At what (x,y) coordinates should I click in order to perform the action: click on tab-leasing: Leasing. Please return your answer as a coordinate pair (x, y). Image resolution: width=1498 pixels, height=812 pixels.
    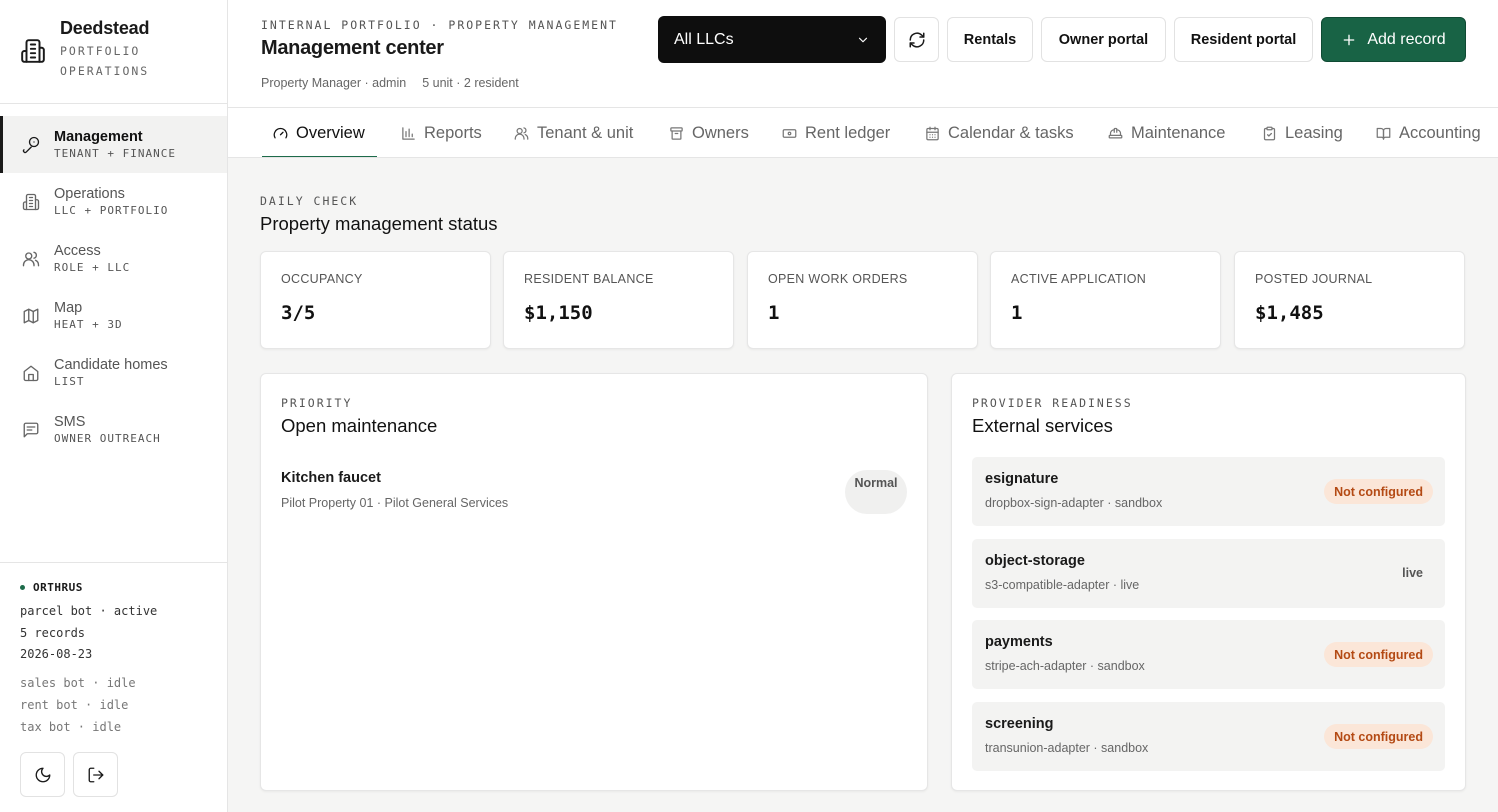
    Looking at the image, I should click on (1302, 132).